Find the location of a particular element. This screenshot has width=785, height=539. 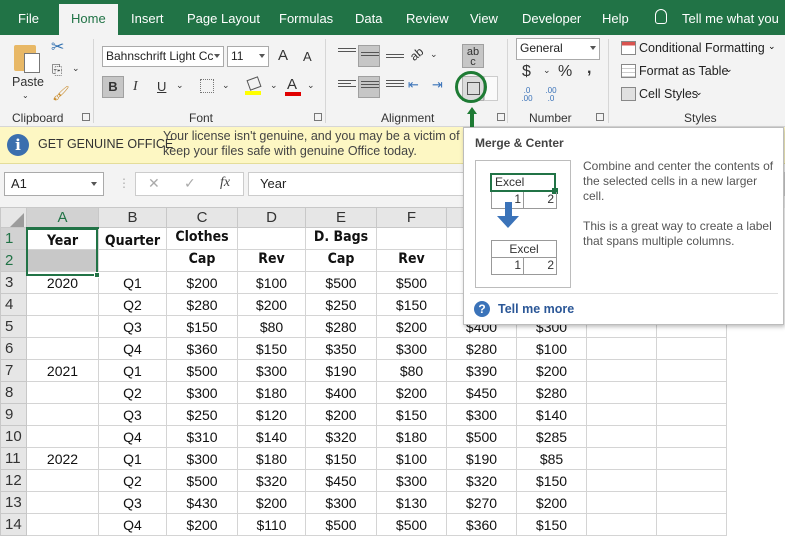

cell-h13: $200 is located at coordinates (551, 502).